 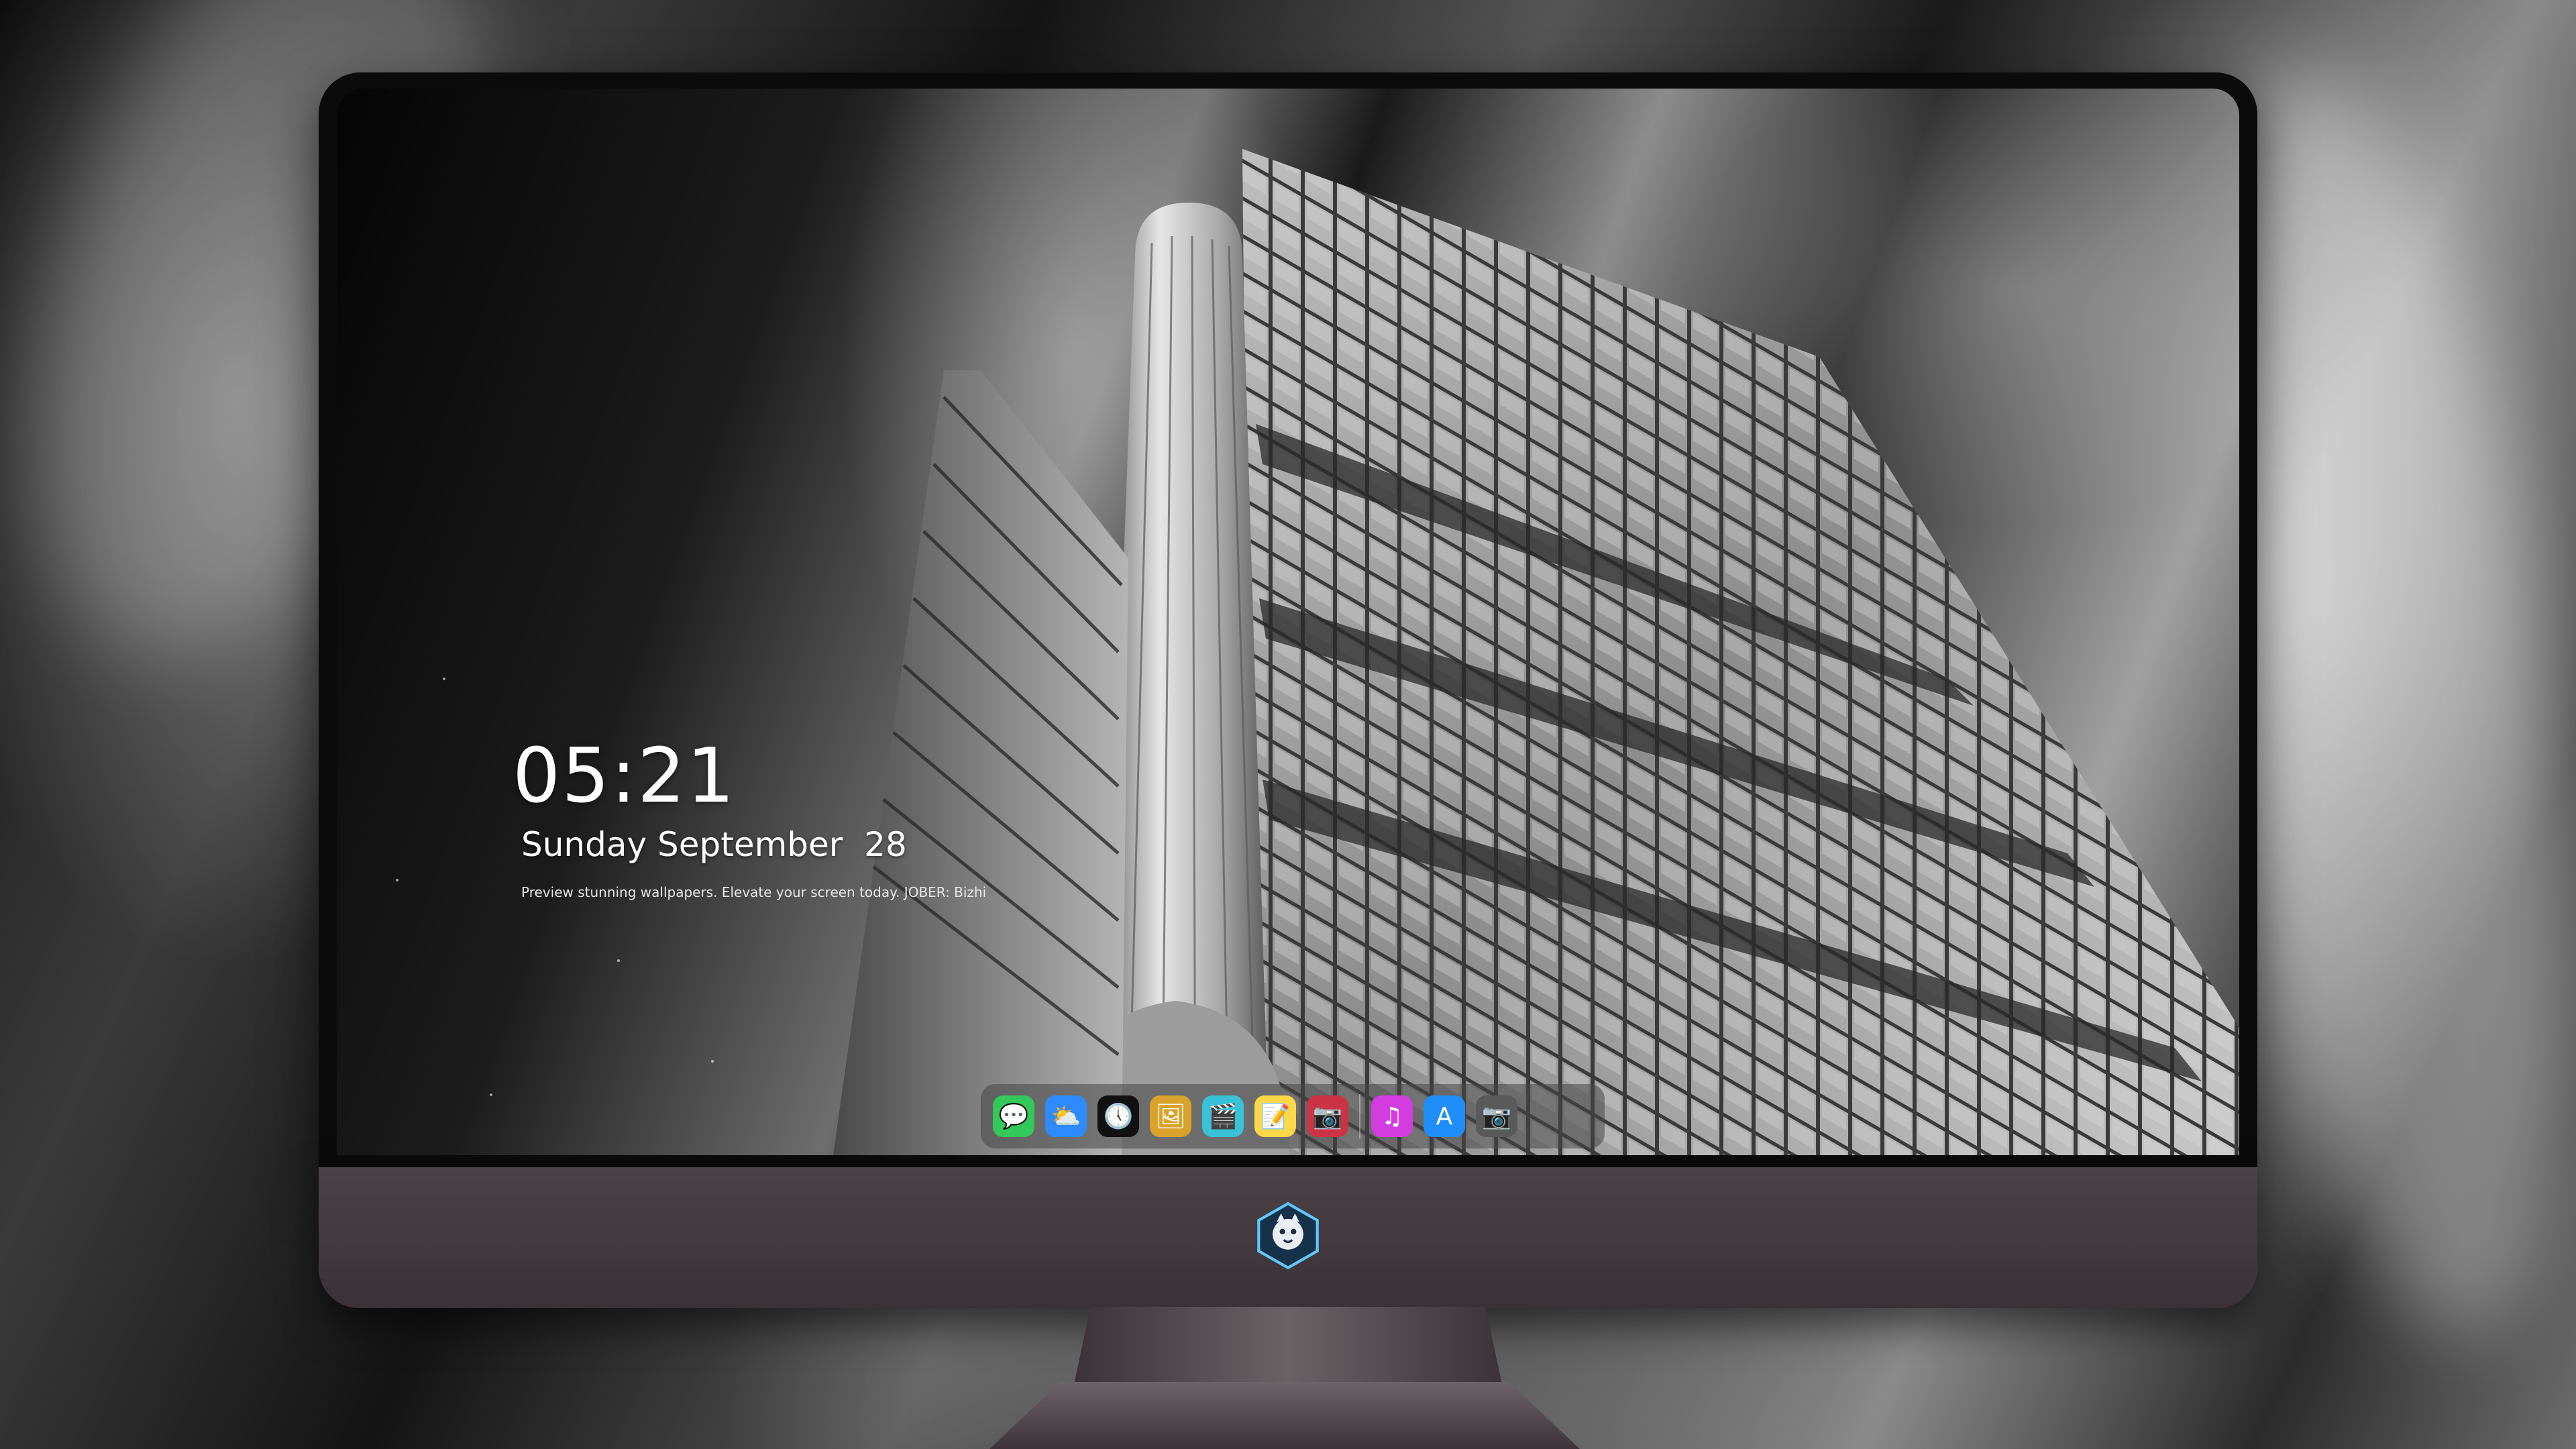 I want to click on monitor-stand-base, so click(x=1284, y=1415).